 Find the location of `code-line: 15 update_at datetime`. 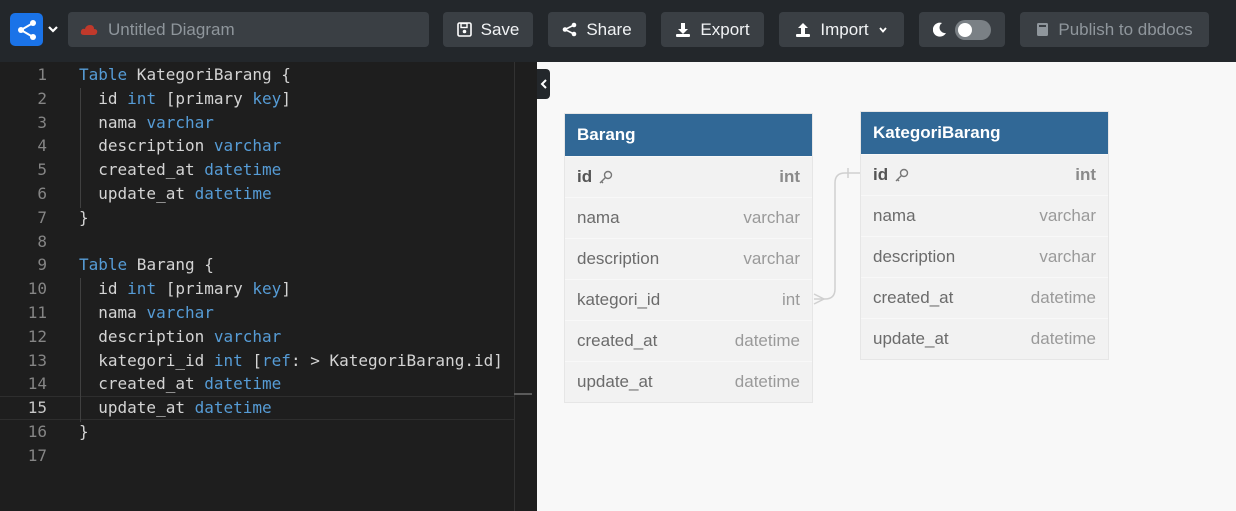

code-line: 15 update_at datetime is located at coordinates (257, 408).